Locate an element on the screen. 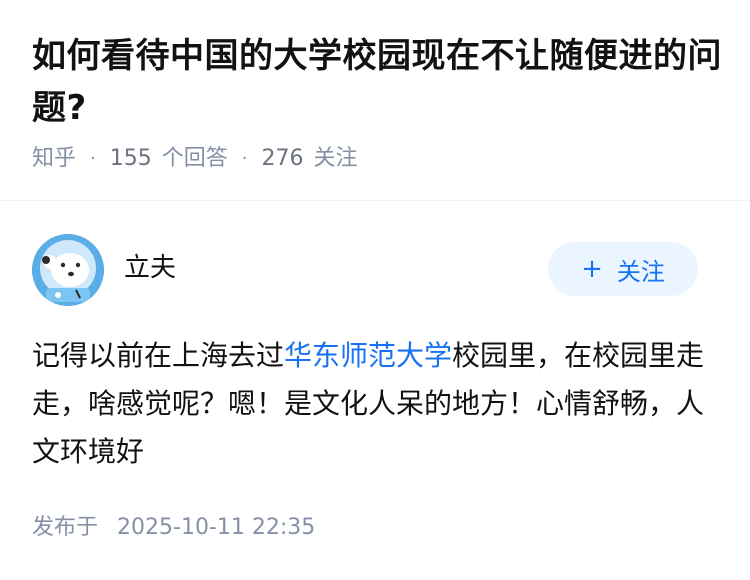 The image size is (750, 580). plus-icon: + is located at coordinates (592, 269).